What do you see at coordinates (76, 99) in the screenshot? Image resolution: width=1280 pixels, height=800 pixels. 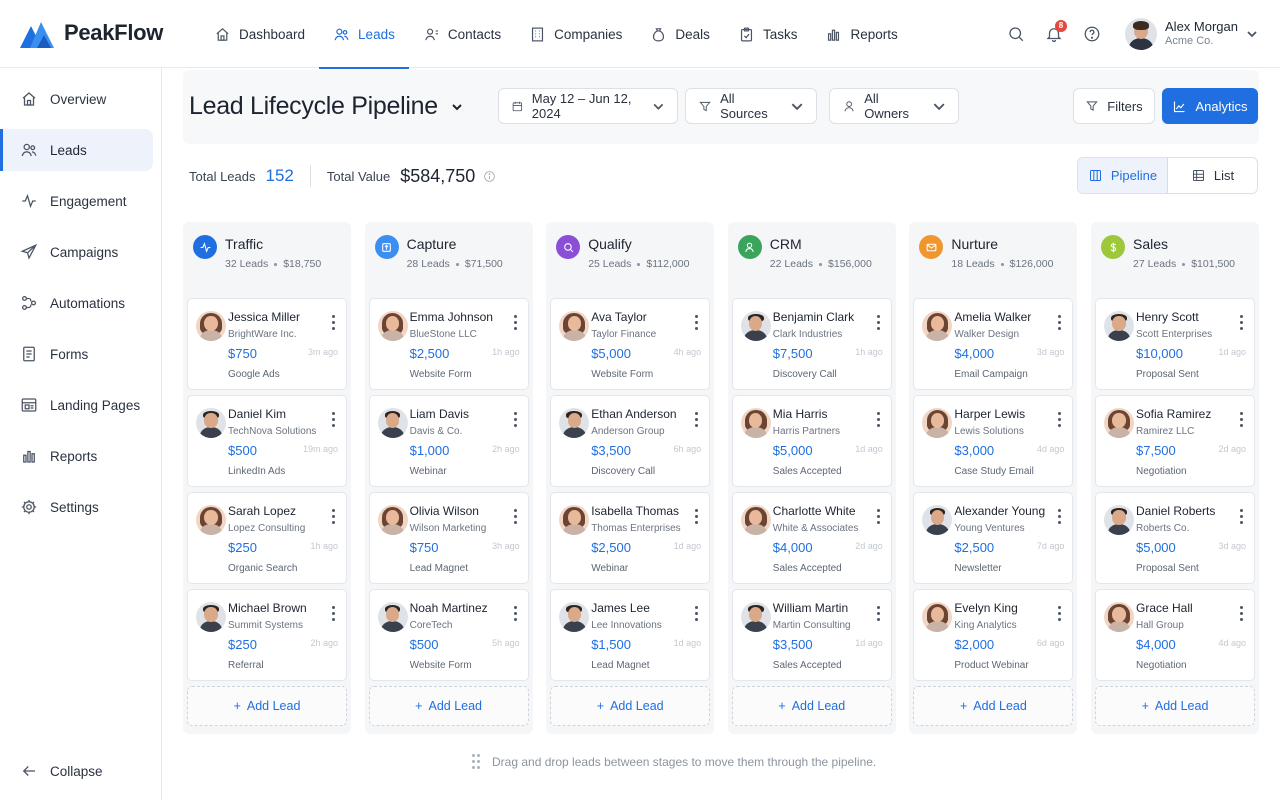 I see `sidebar-item-overview: Overview` at bounding box center [76, 99].